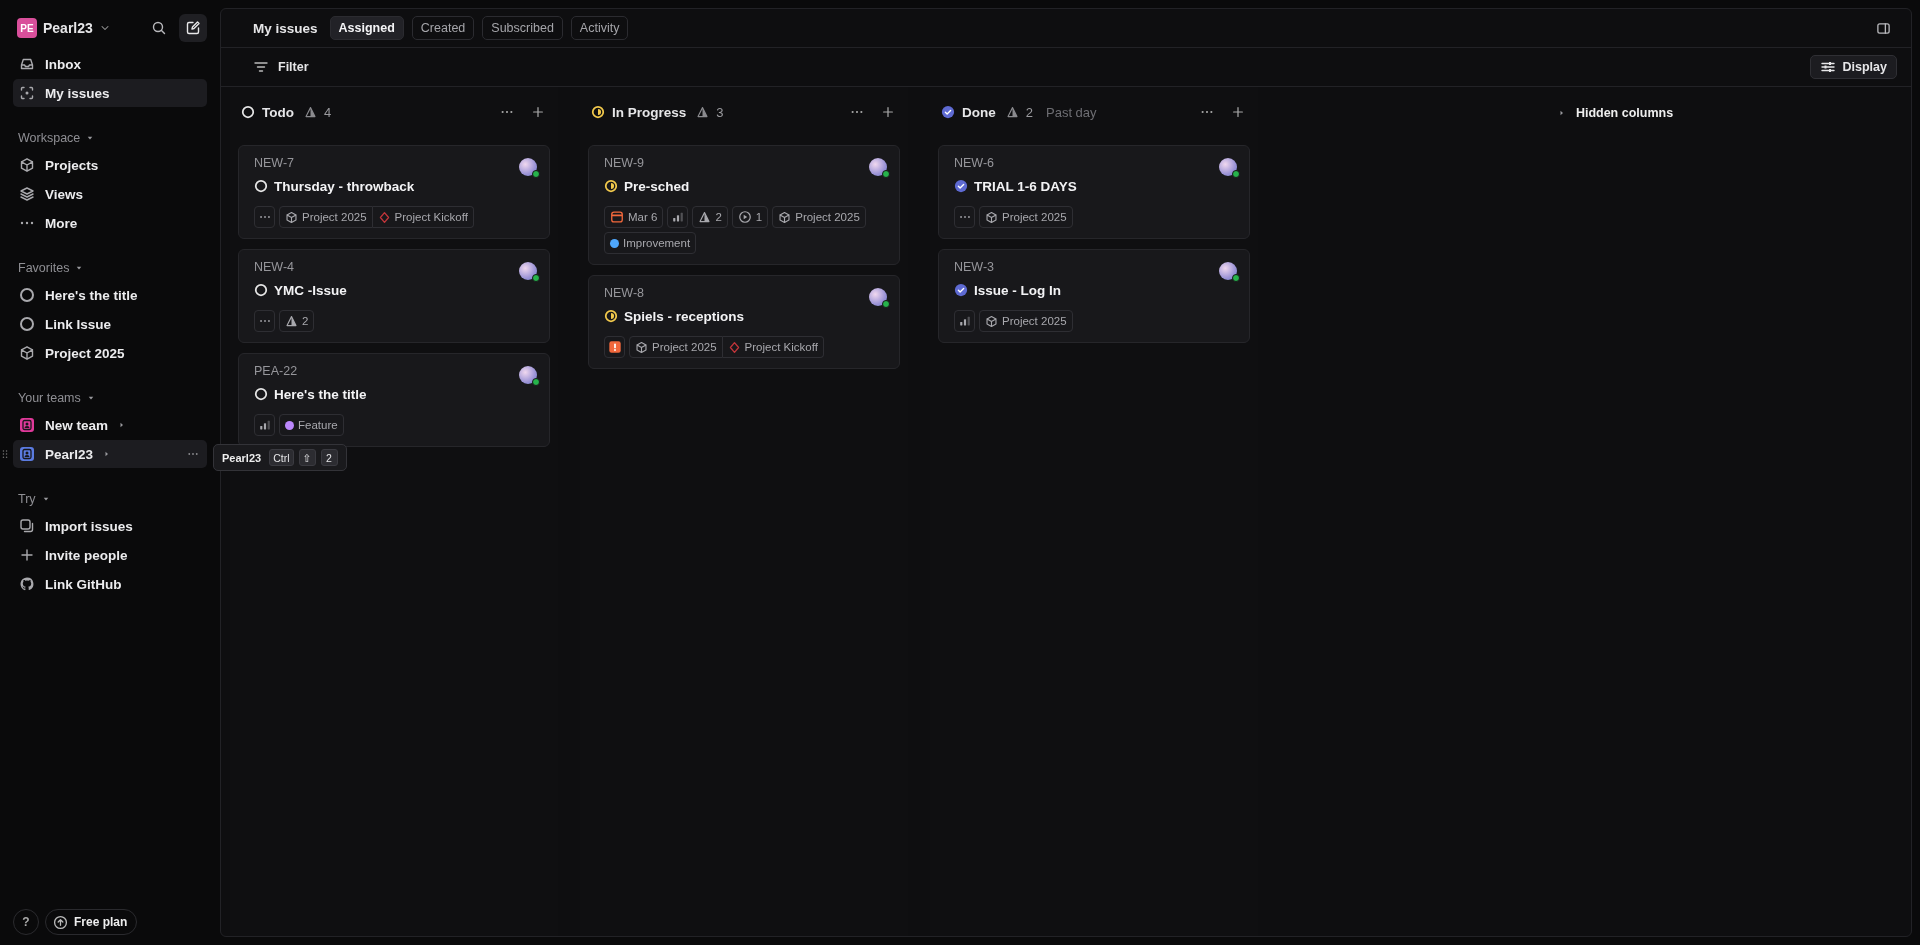  What do you see at coordinates (443, 28) in the screenshot?
I see `tab: Created` at bounding box center [443, 28].